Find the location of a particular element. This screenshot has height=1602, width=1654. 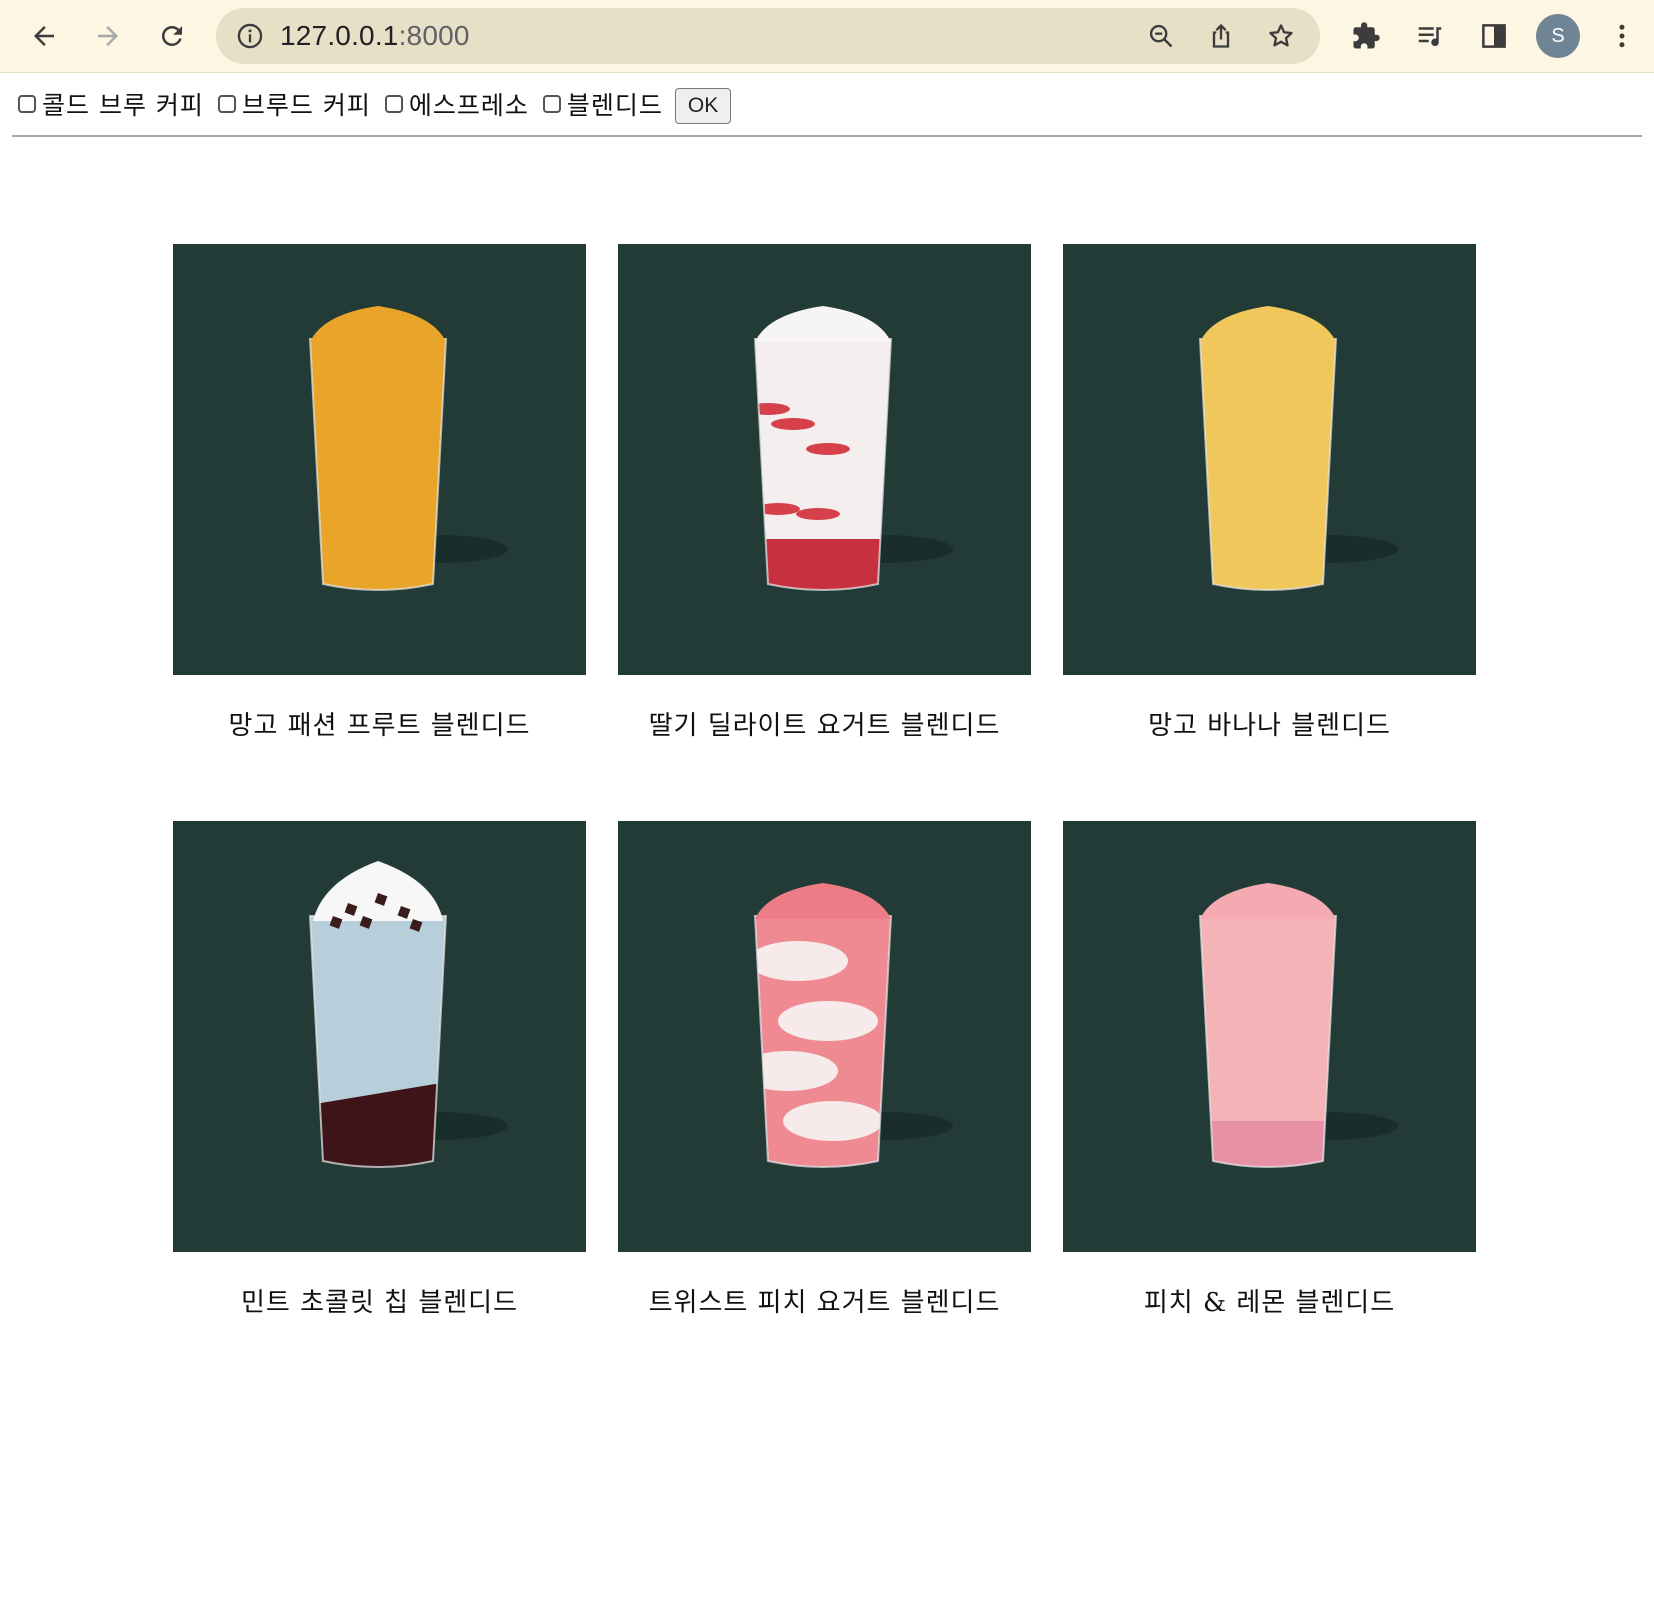

product-card: 망고 패션 프루트 블렌디드 is located at coordinates (379, 532).